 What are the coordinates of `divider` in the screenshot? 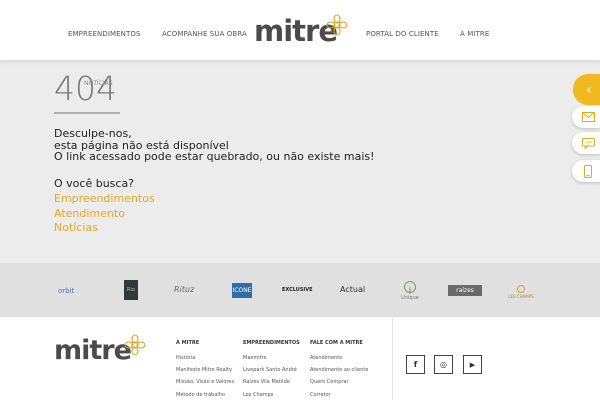 It's located at (87, 113).